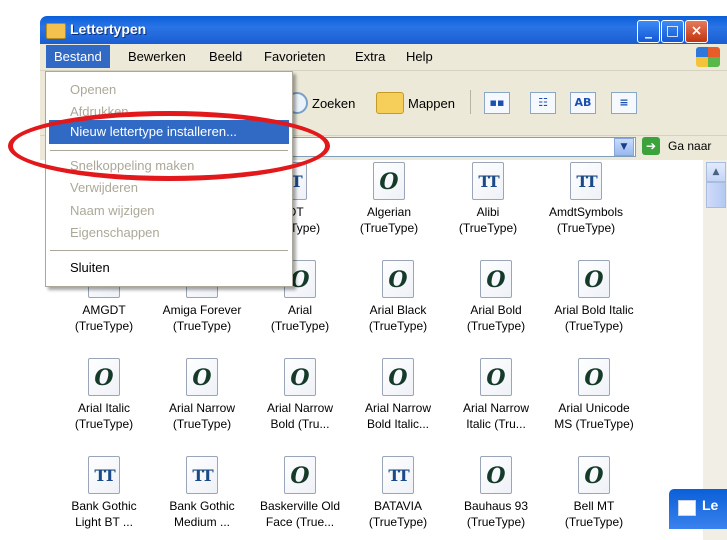  Describe the element at coordinates (202, 318) in the screenshot. I see `font-file-label: Amiga Forever (TrueType)` at that location.